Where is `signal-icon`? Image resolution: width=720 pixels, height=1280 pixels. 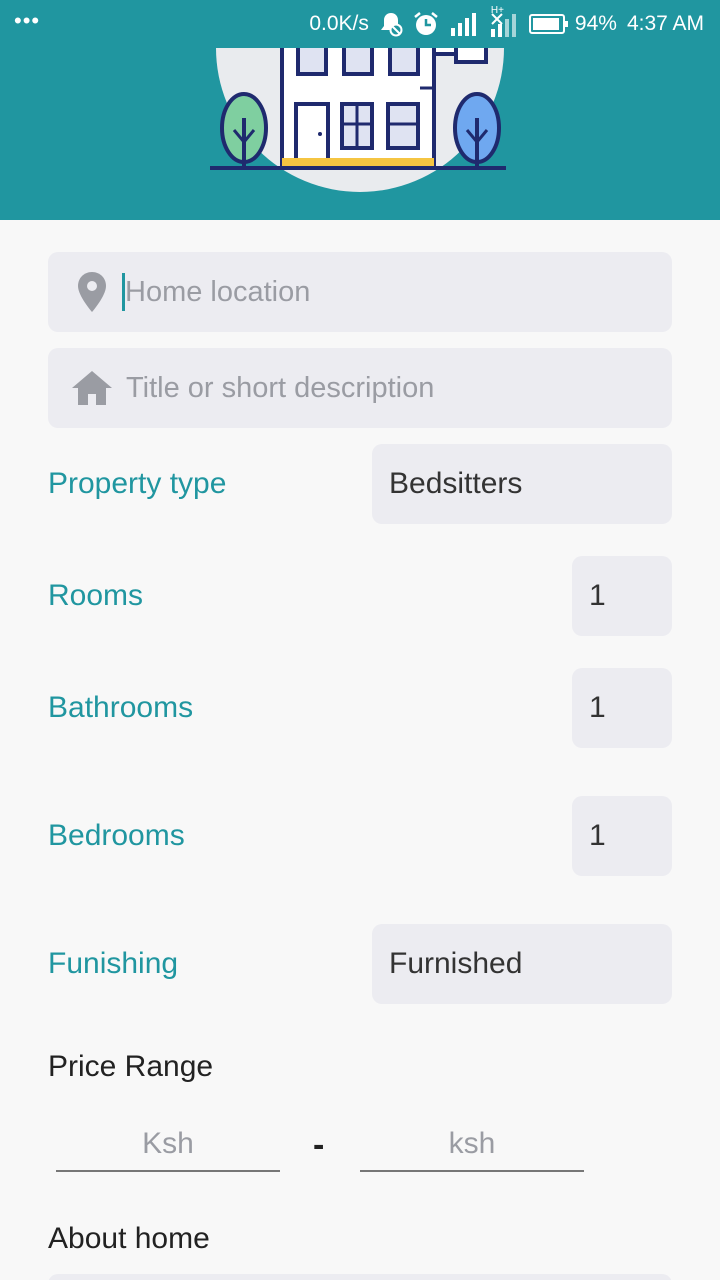 signal-icon is located at coordinates (464, 24).